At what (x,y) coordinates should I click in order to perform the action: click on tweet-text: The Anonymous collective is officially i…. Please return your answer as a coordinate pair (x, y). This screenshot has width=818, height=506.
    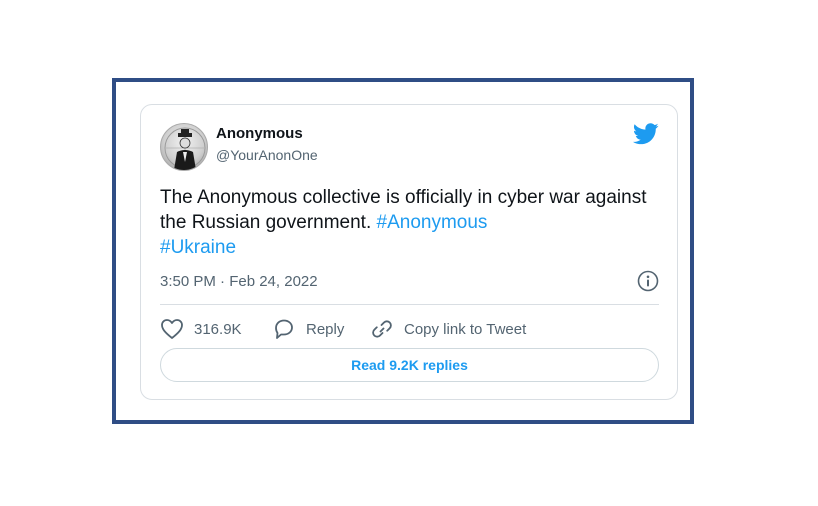
    Looking at the image, I should click on (410, 222).